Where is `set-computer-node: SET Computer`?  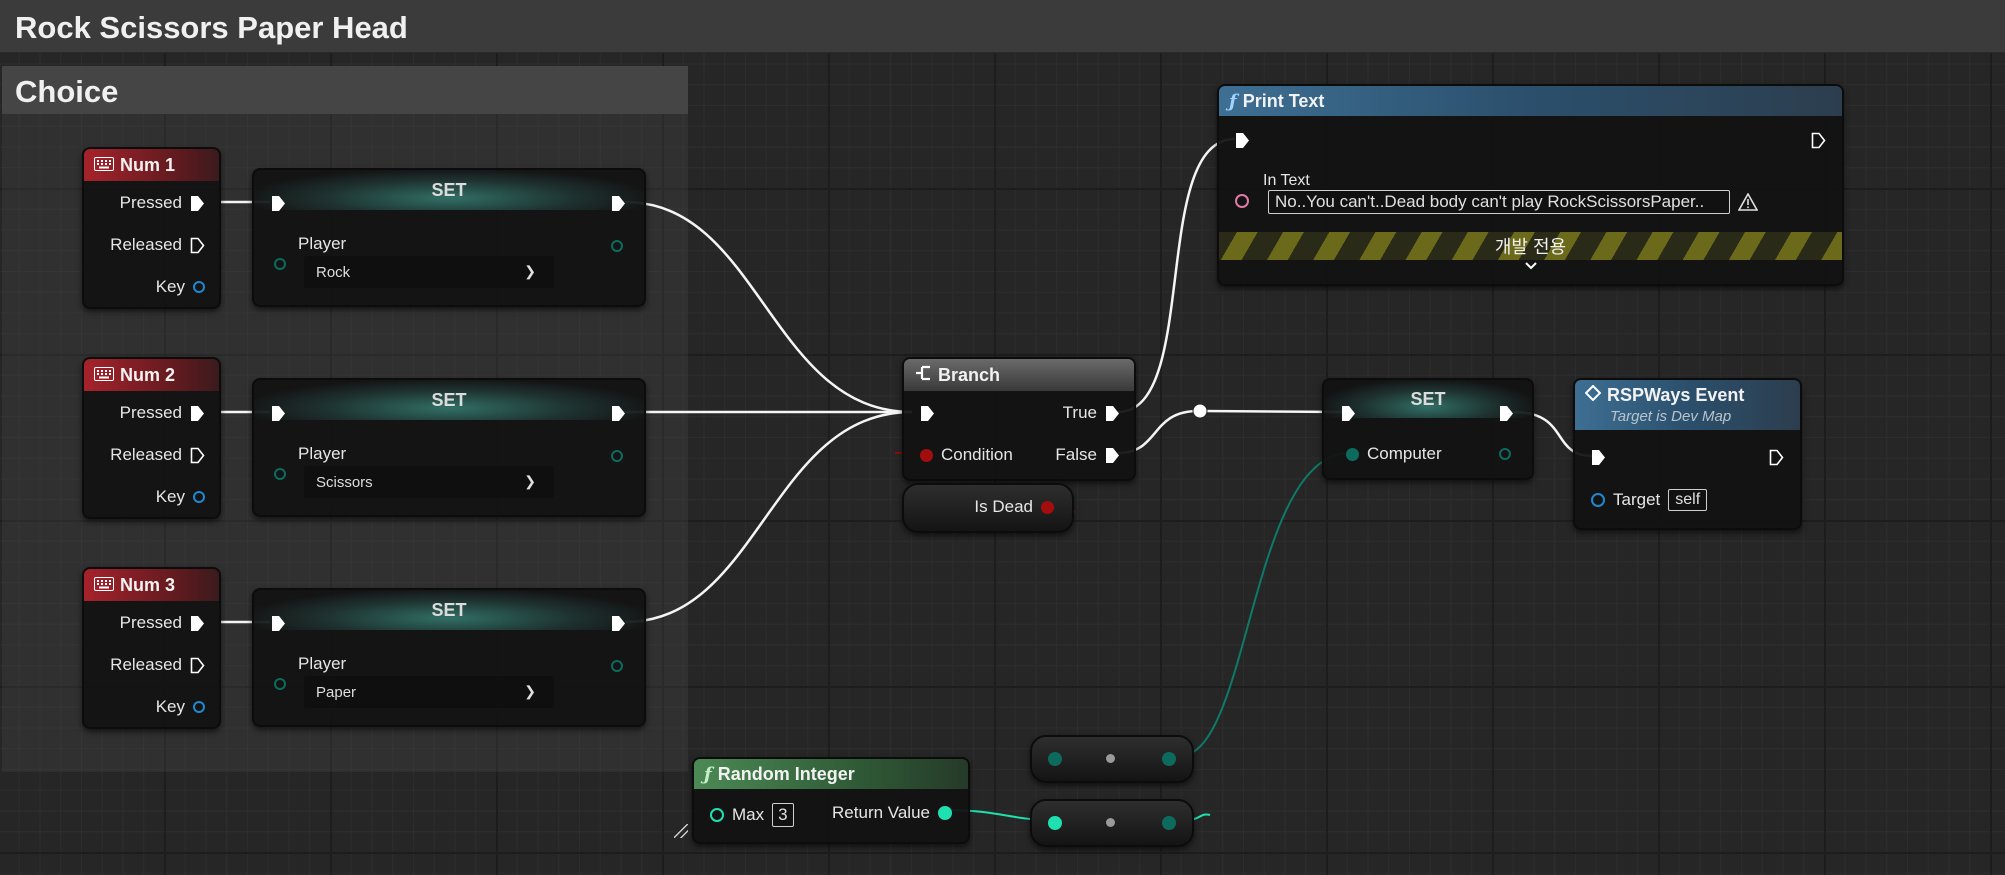
set-computer-node: SET Computer is located at coordinates (1428, 429).